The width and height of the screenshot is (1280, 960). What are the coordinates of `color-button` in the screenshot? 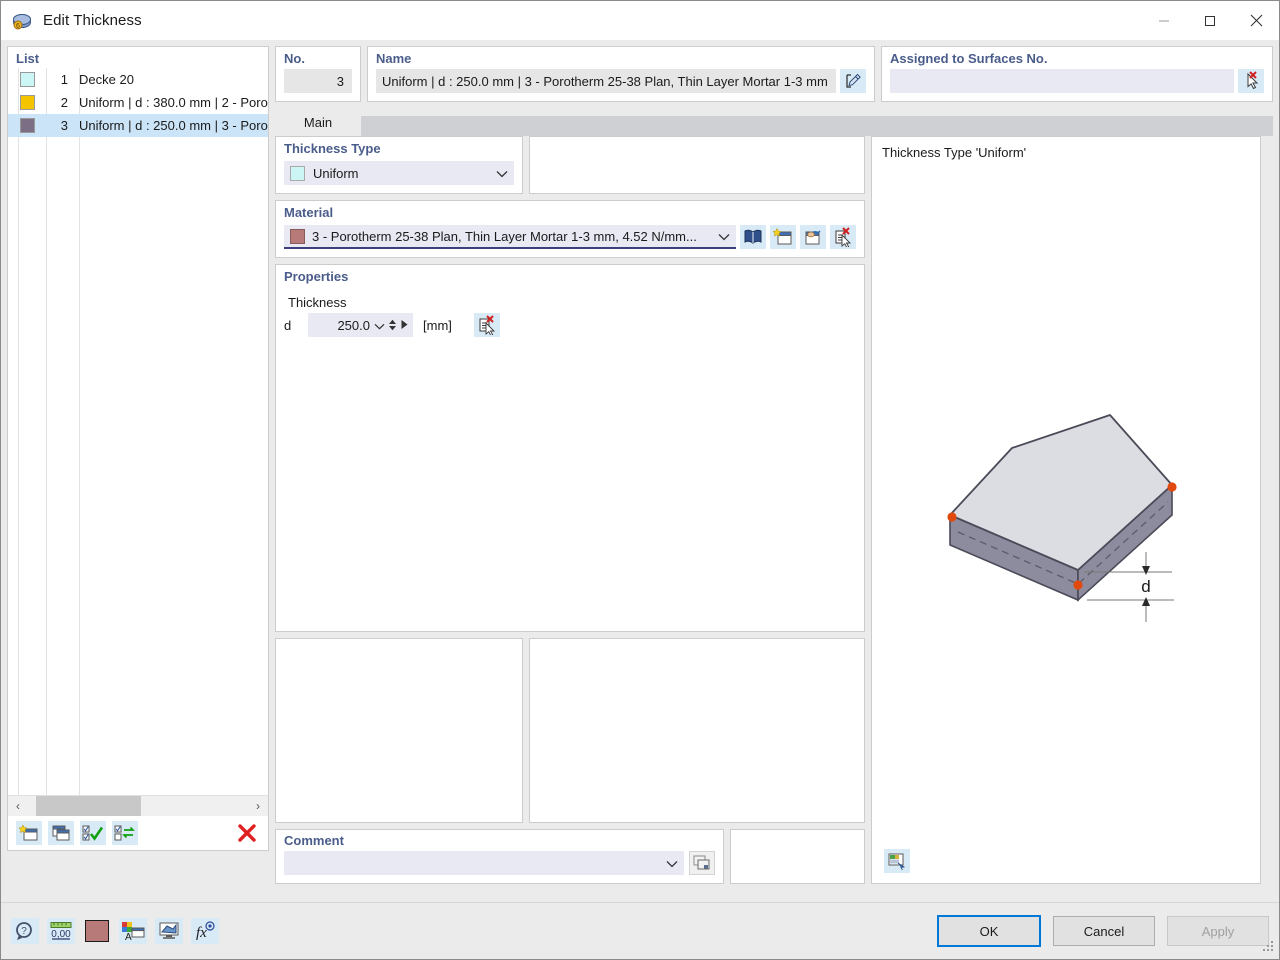 It's located at (97, 931).